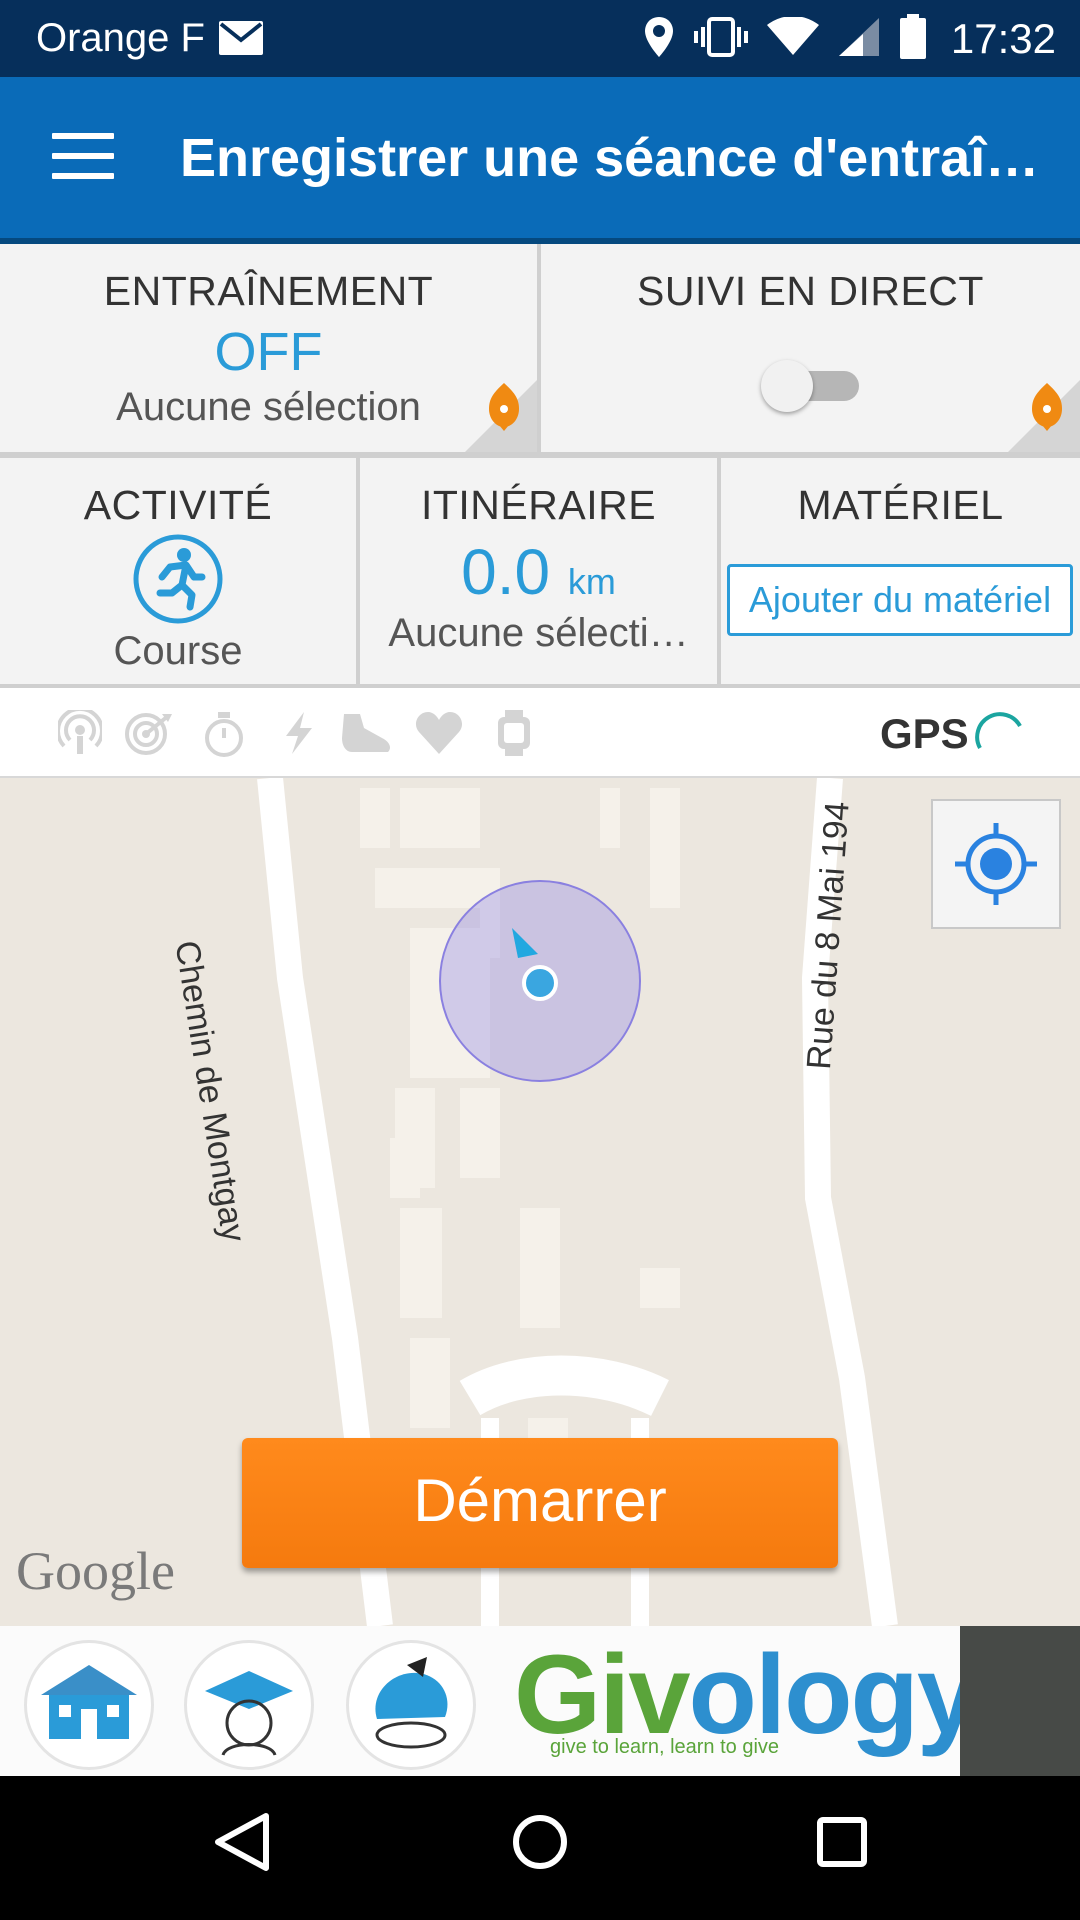 The width and height of the screenshot is (1080, 1920). I want to click on broadcast-icon, so click(80, 733).